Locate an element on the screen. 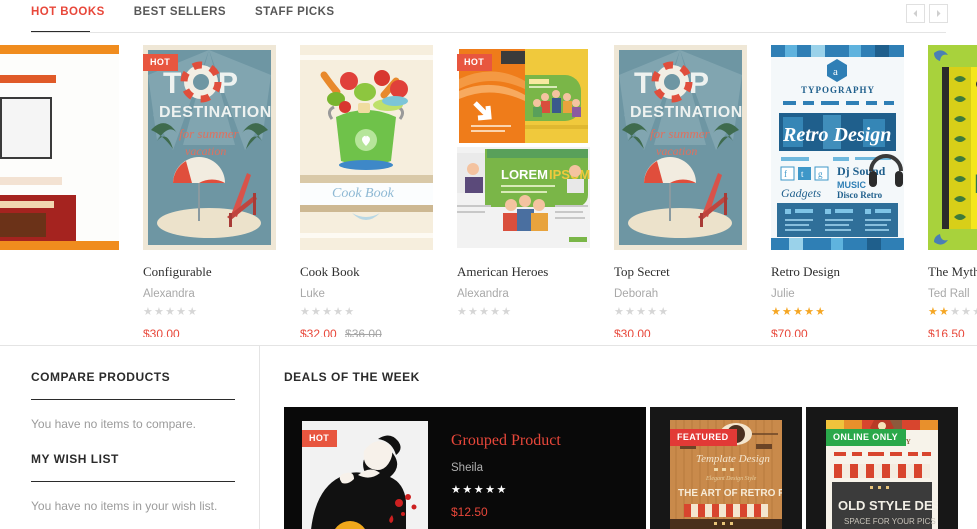 This screenshot has height=529, width=977. product-info-the-myths: The Myths Ted Rall ★★★★★ $16.50 is located at coordinates (952, 293).